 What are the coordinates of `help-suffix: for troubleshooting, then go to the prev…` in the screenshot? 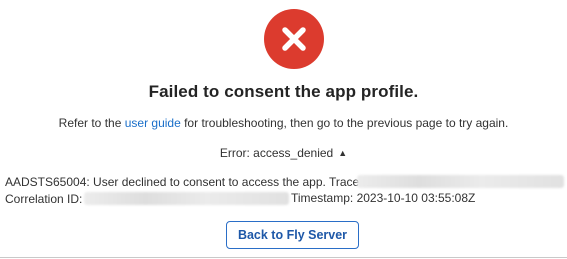 It's located at (344, 123).